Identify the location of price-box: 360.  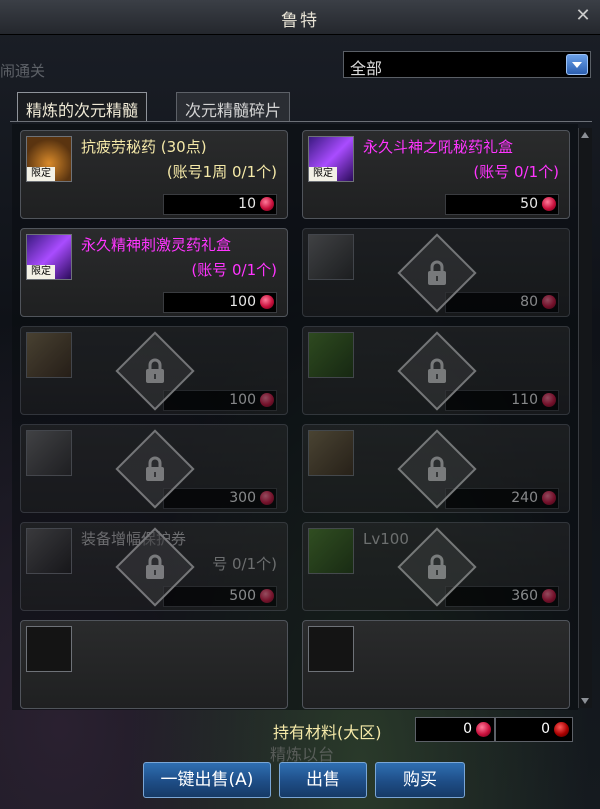
(502, 596).